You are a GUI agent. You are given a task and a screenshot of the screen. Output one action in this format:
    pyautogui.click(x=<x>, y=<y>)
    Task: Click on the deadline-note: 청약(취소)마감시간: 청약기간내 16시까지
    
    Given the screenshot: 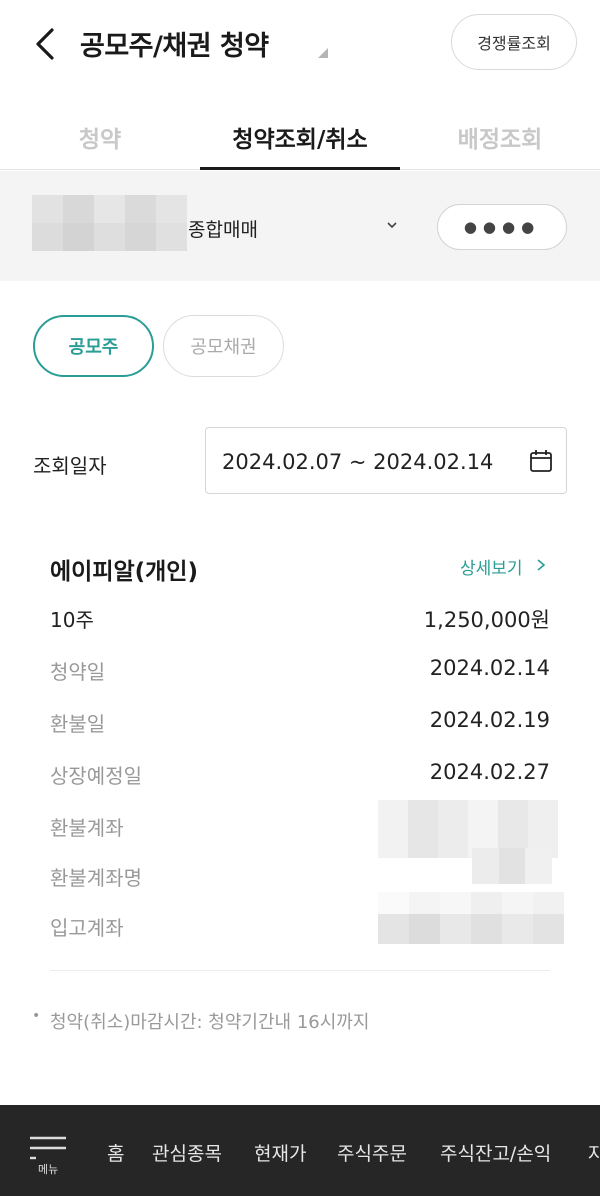 What is the action you would take?
    pyautogui.click(x=210, y=1022)
    